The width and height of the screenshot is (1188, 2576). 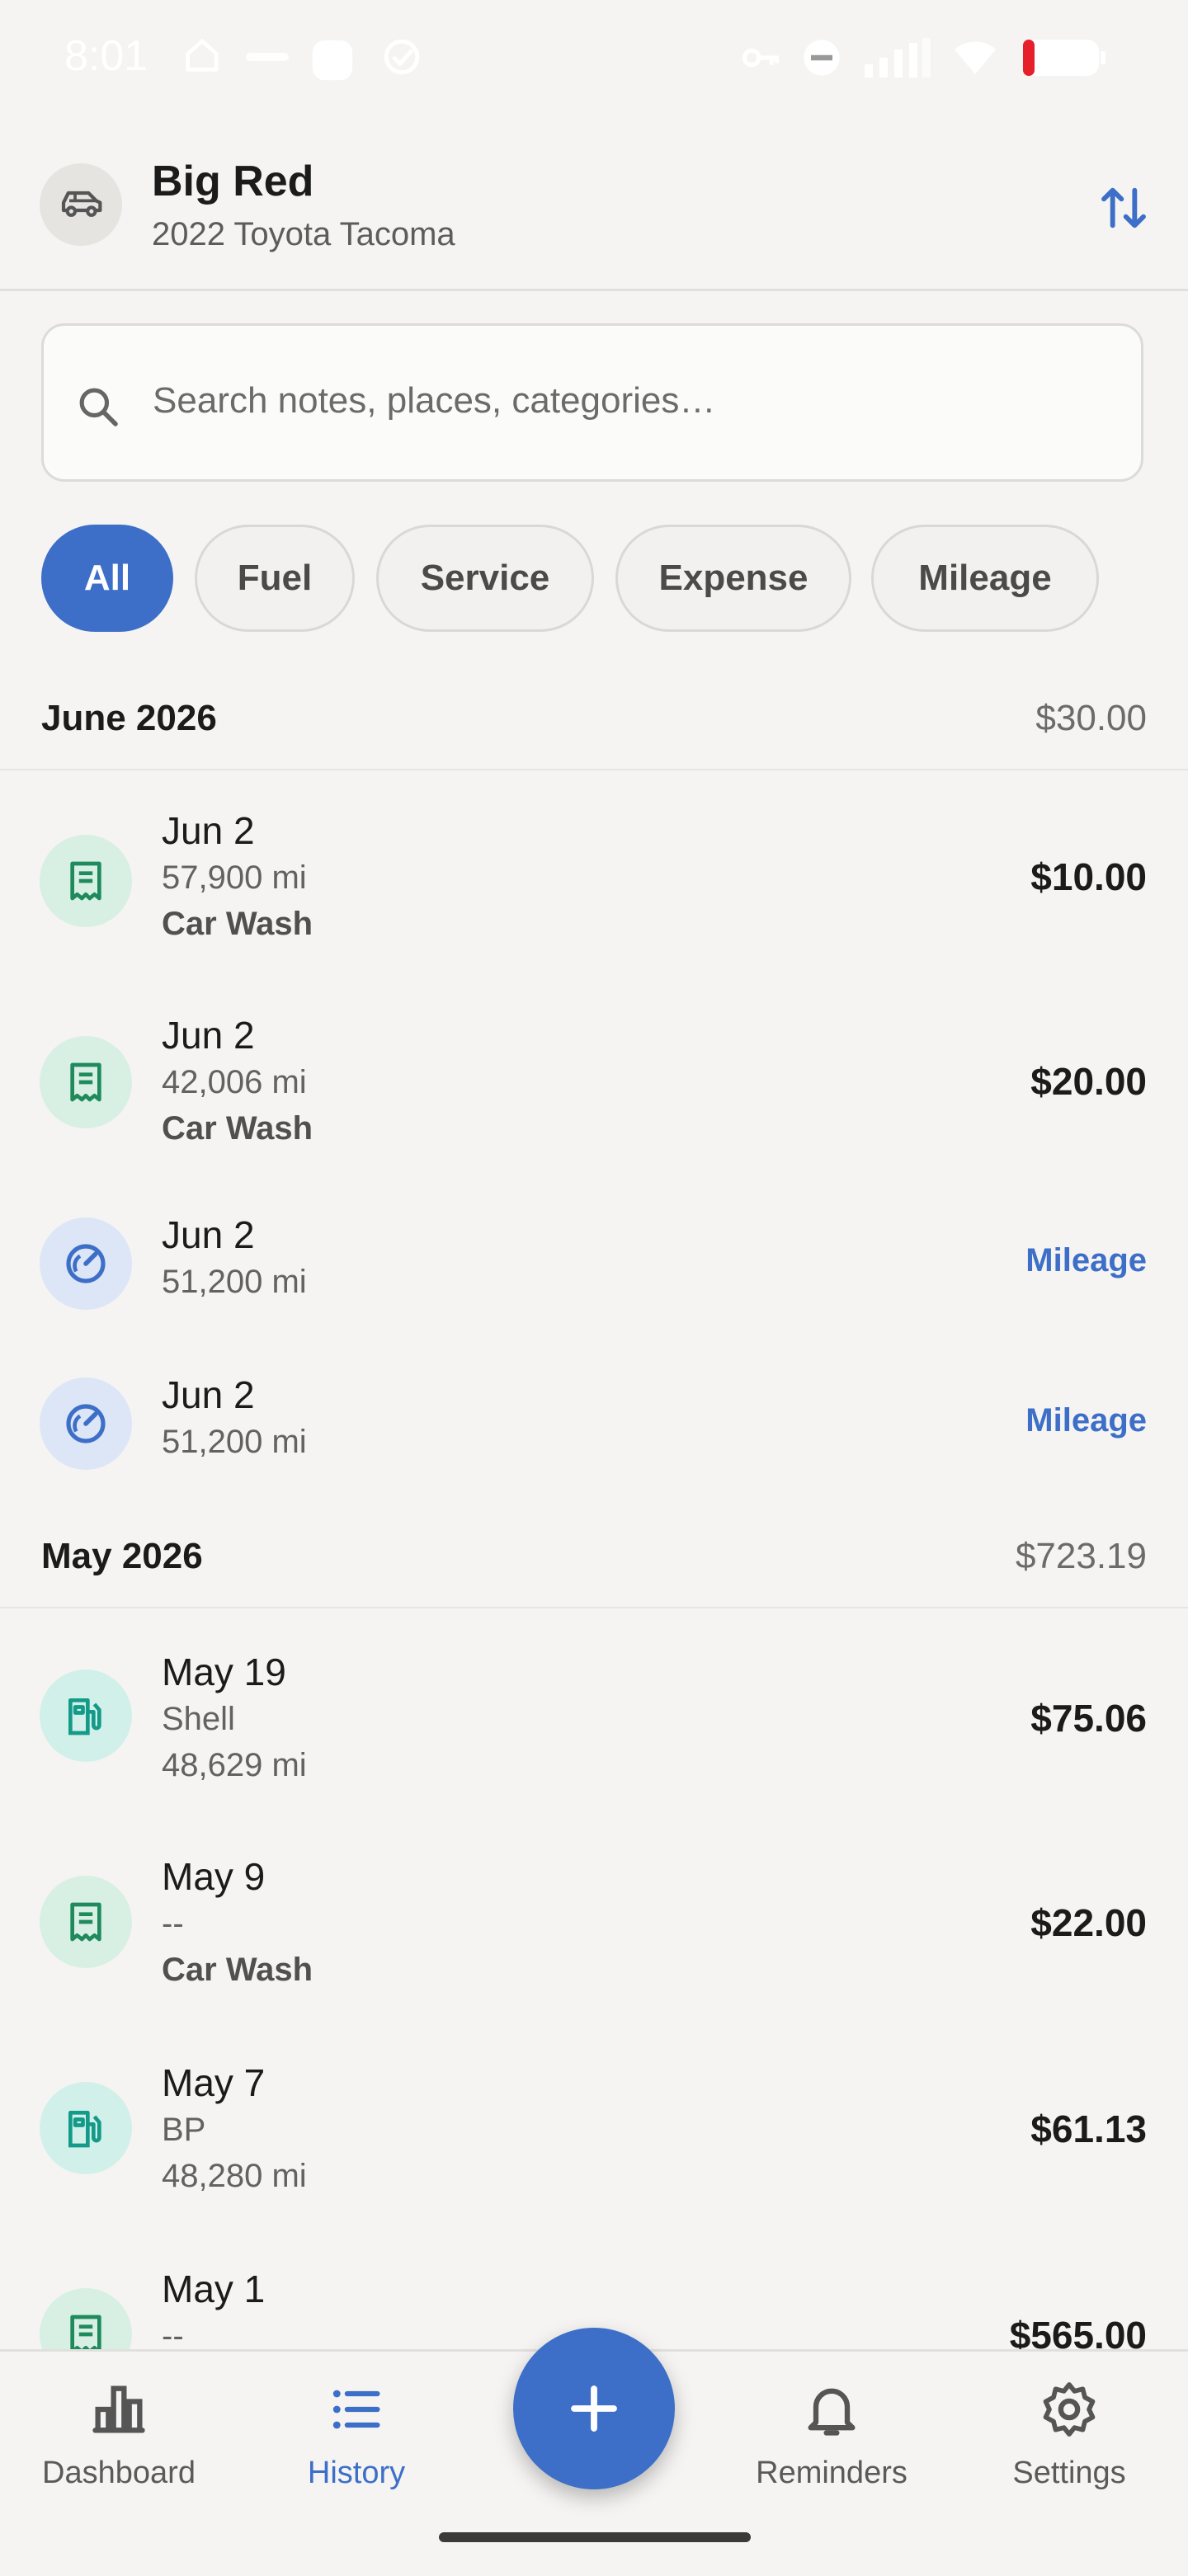 What do you see at coordinates (106, 56) in the screenshot?
I see `status-time: 8:01` at bounding box center [106, 56].